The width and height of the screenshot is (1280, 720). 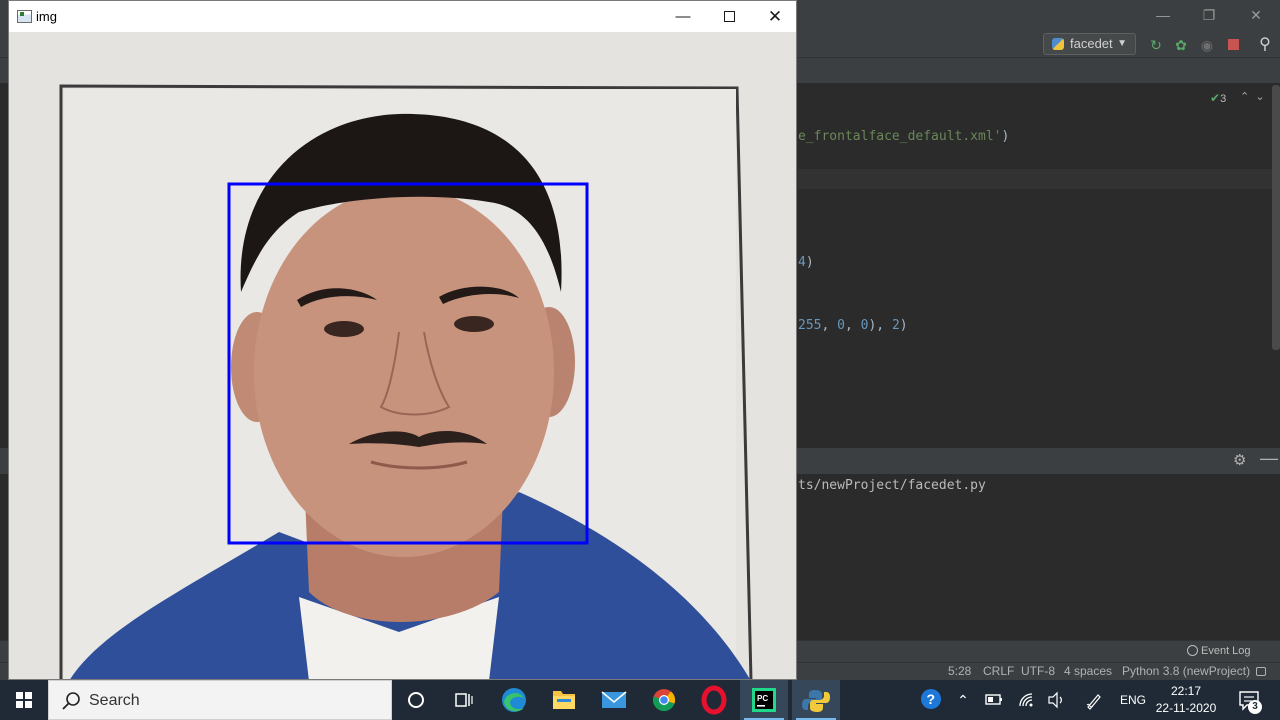 I want to click on run-configuration-dropdown: facedet ▼, so click(x=1089, y=44).